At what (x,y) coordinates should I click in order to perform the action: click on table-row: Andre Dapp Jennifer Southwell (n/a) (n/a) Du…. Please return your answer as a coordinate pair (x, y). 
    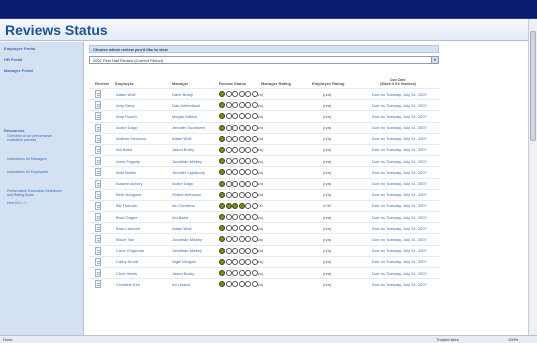
    Looking at the image, I should click on (264, 127).